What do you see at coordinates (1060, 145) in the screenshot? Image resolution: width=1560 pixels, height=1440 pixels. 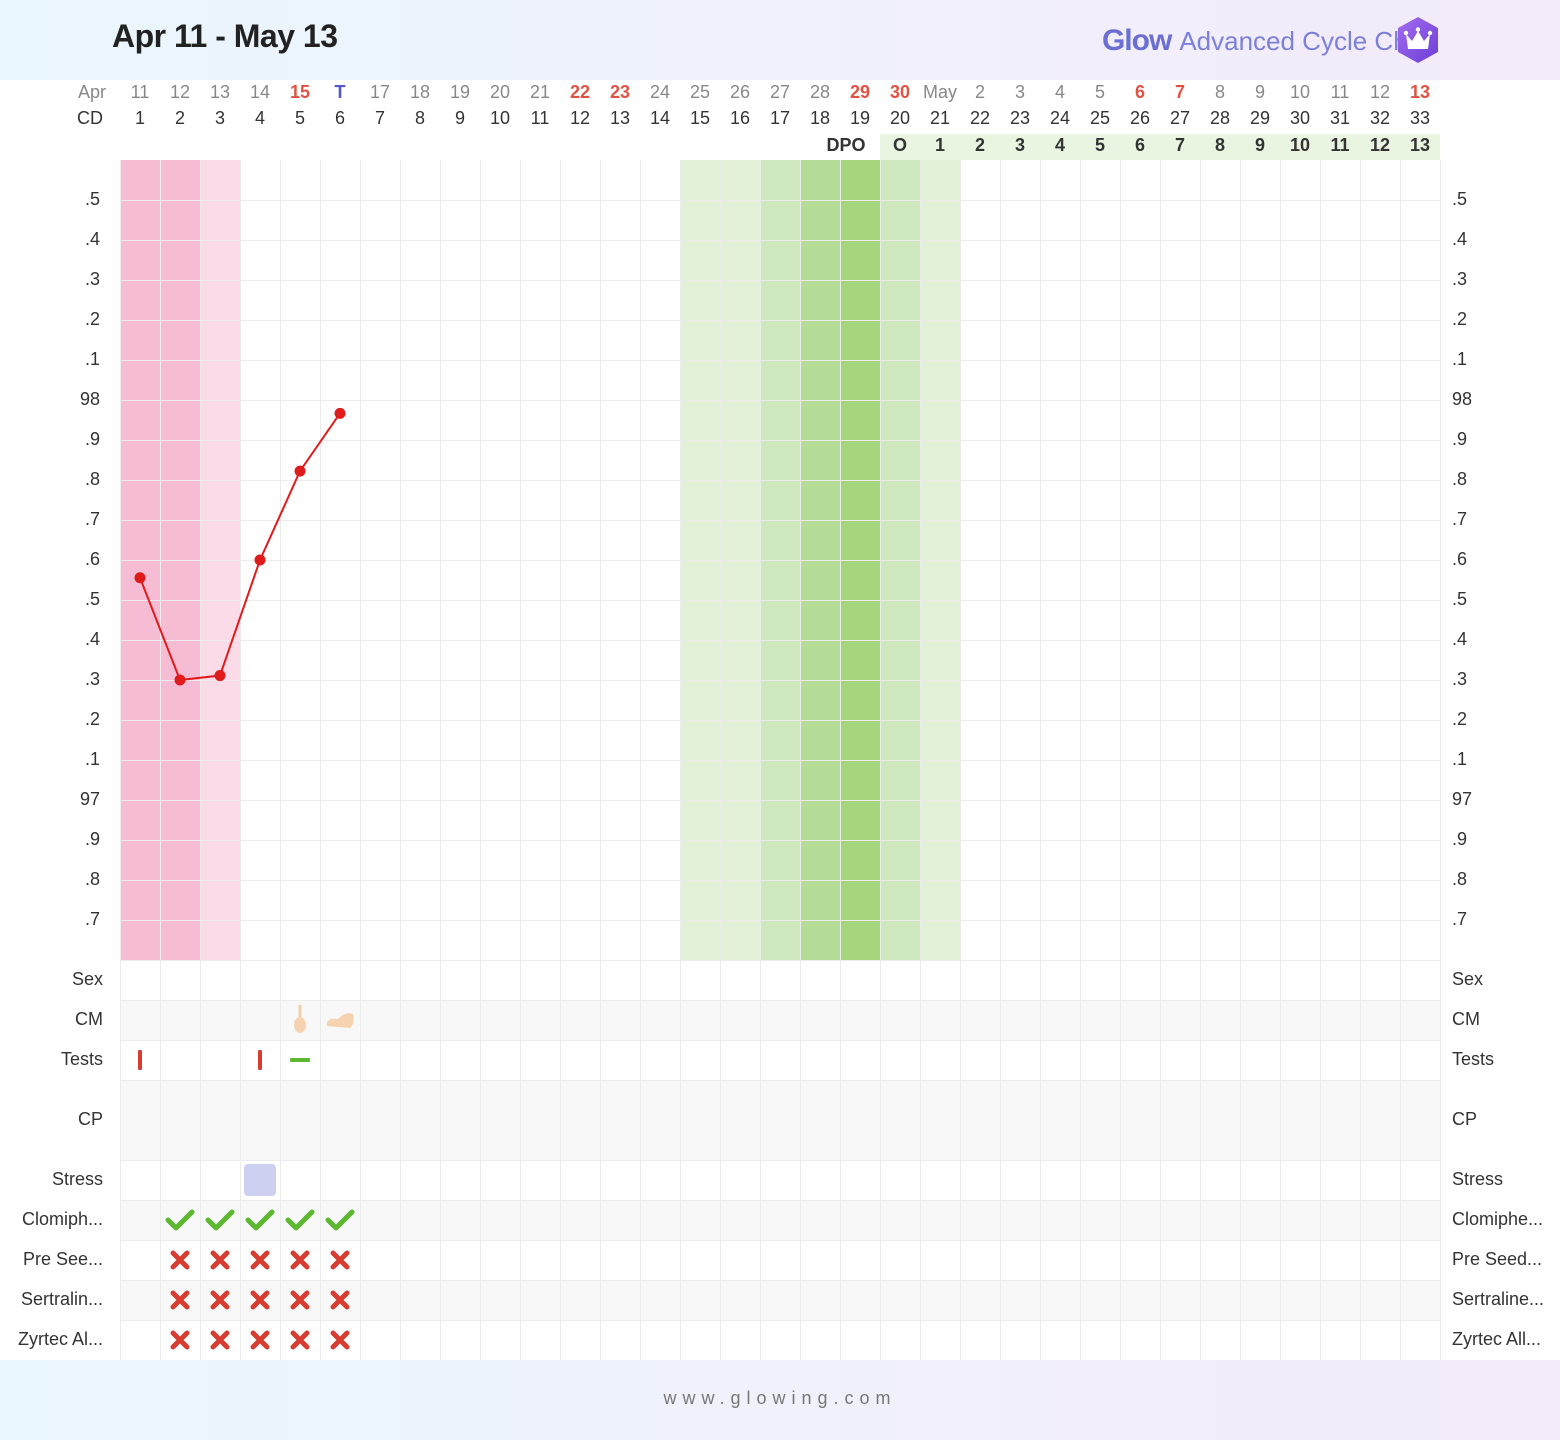 I see `dpo-value-label: 4` at bounding box center [1060, 145].